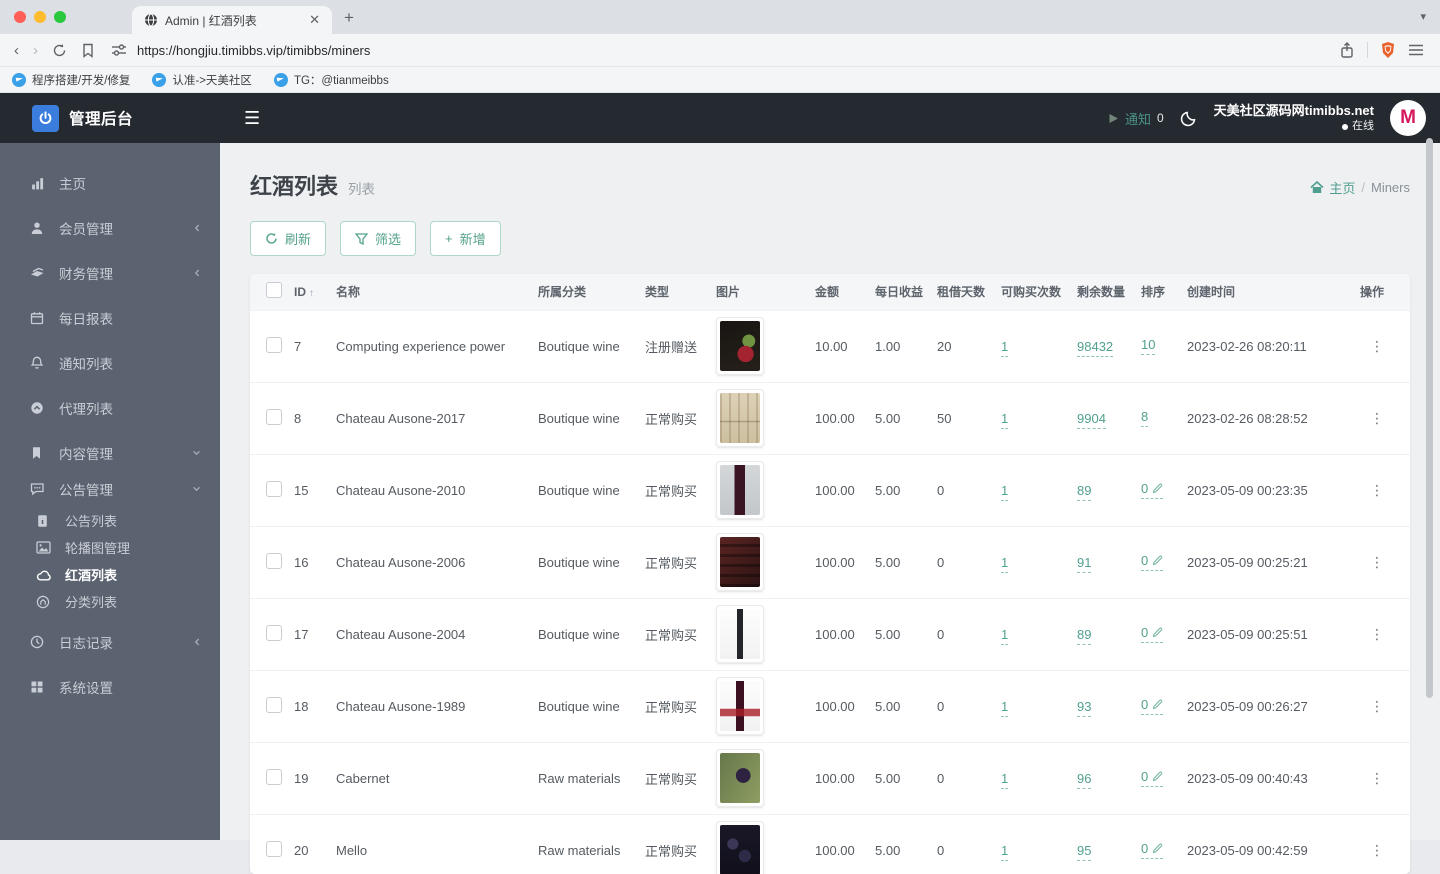  Describe the element at coordinates (252, 118) in the screenshot. I see `sidebar-toggle-icon: ☰` at that location.